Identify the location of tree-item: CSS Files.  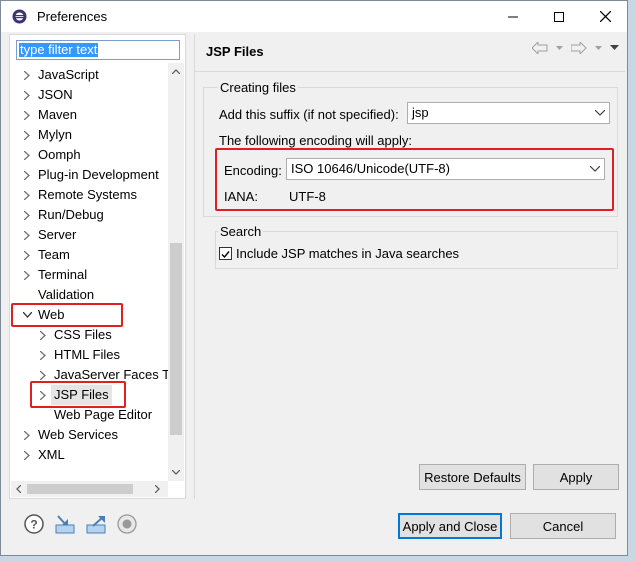
(89, 335).